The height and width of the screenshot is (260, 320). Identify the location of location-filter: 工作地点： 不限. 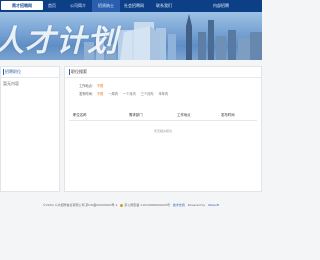
(88, 85).